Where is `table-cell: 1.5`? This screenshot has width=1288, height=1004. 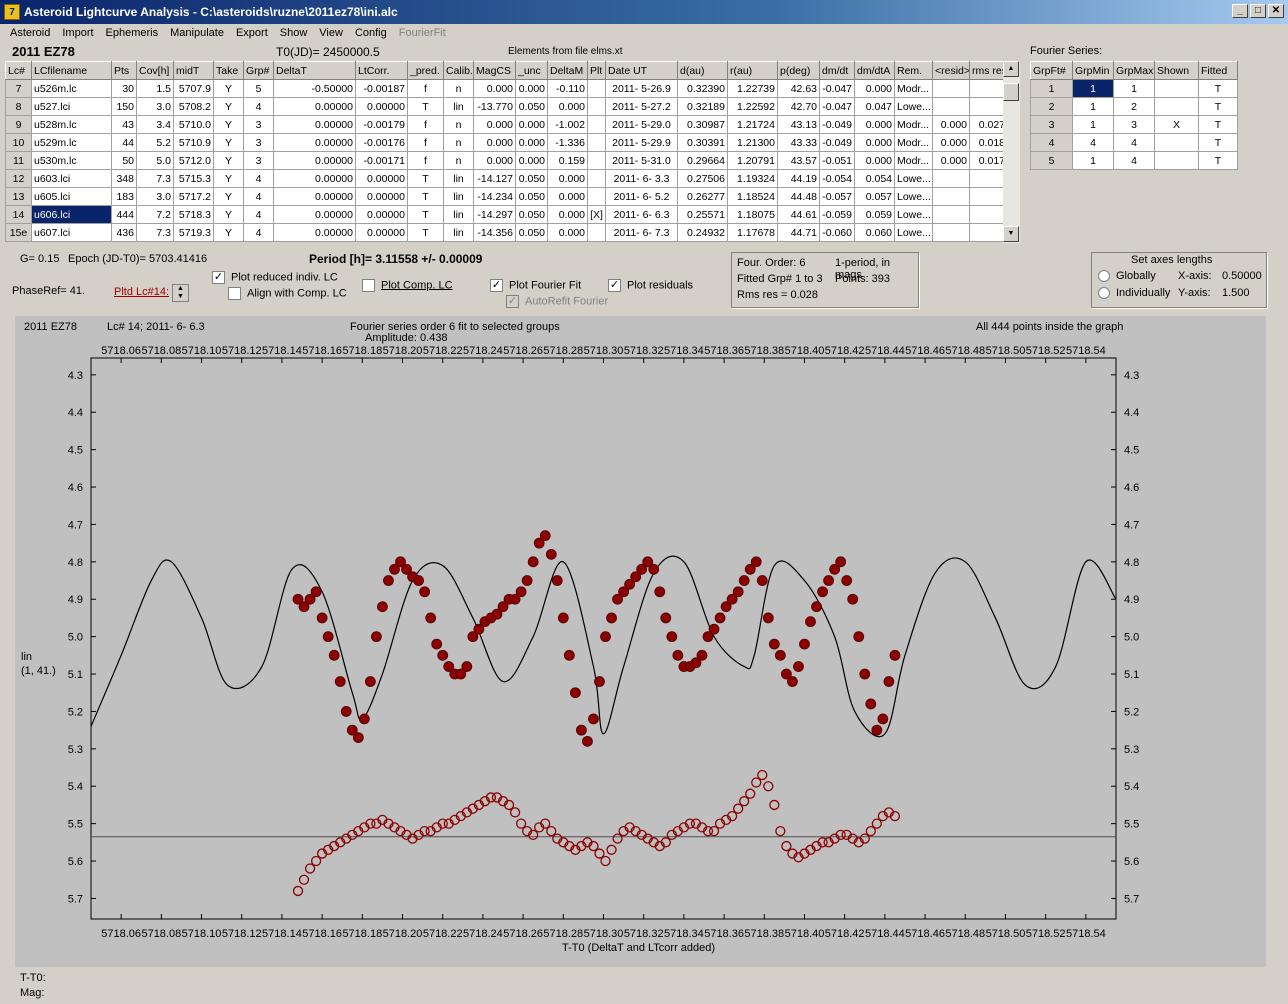
table-cell: 1.5 is located at coordinates (155, 88).